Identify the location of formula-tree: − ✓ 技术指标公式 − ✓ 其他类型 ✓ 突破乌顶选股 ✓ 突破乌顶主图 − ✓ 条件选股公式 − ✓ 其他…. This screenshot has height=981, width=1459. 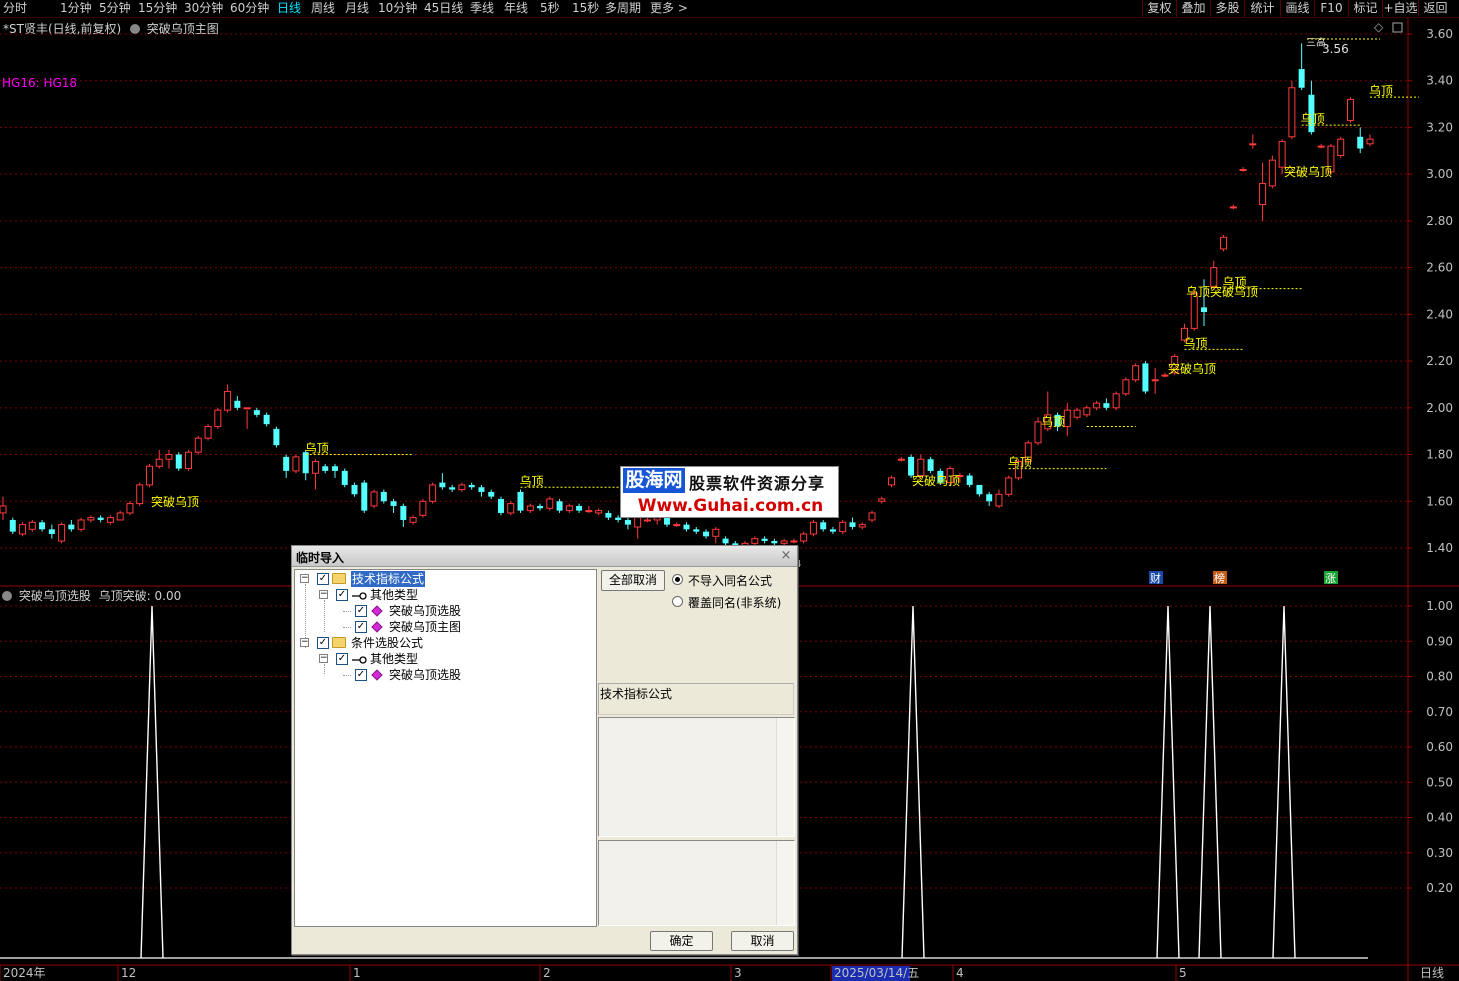
(445, 748).